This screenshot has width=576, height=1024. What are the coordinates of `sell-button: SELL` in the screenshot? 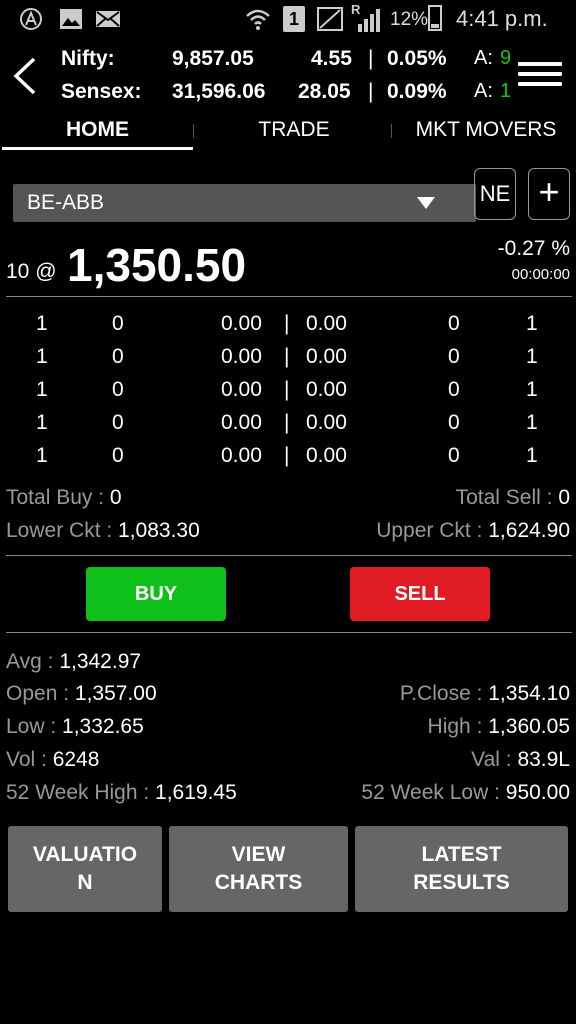 It's located at (420, 594).